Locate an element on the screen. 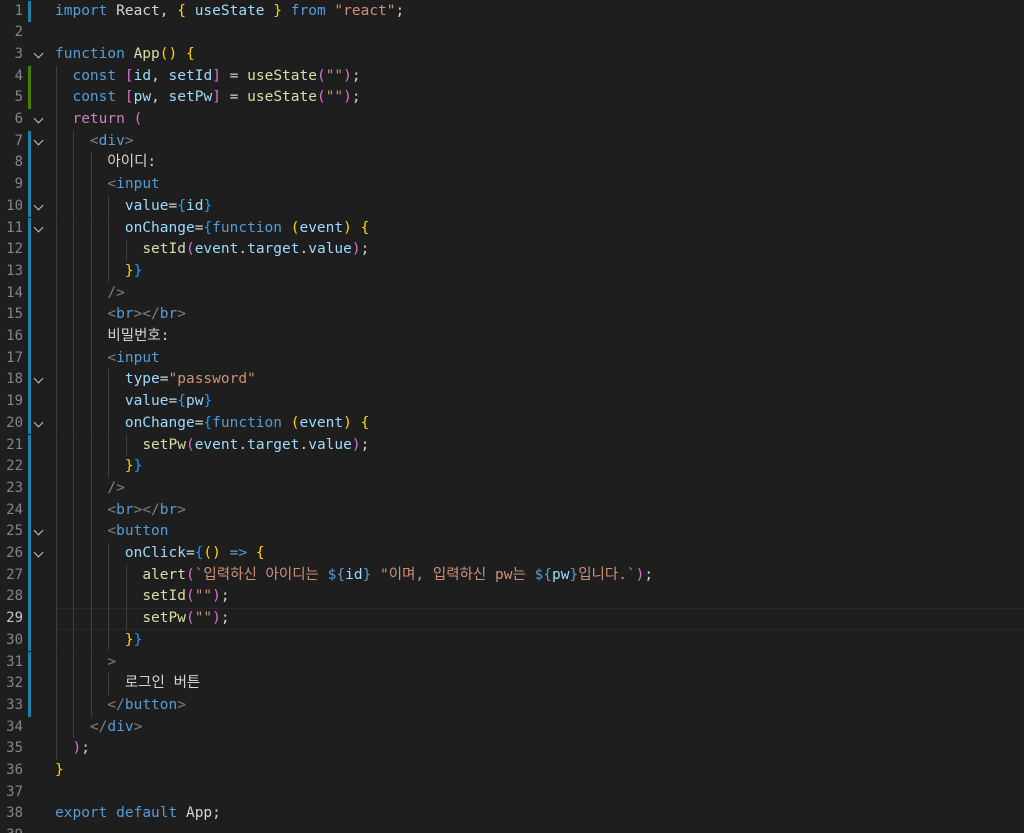 The height and width of the screenshot is (833, 1024). code-line: 28 setId(""); is located at coordinates (512, 597).